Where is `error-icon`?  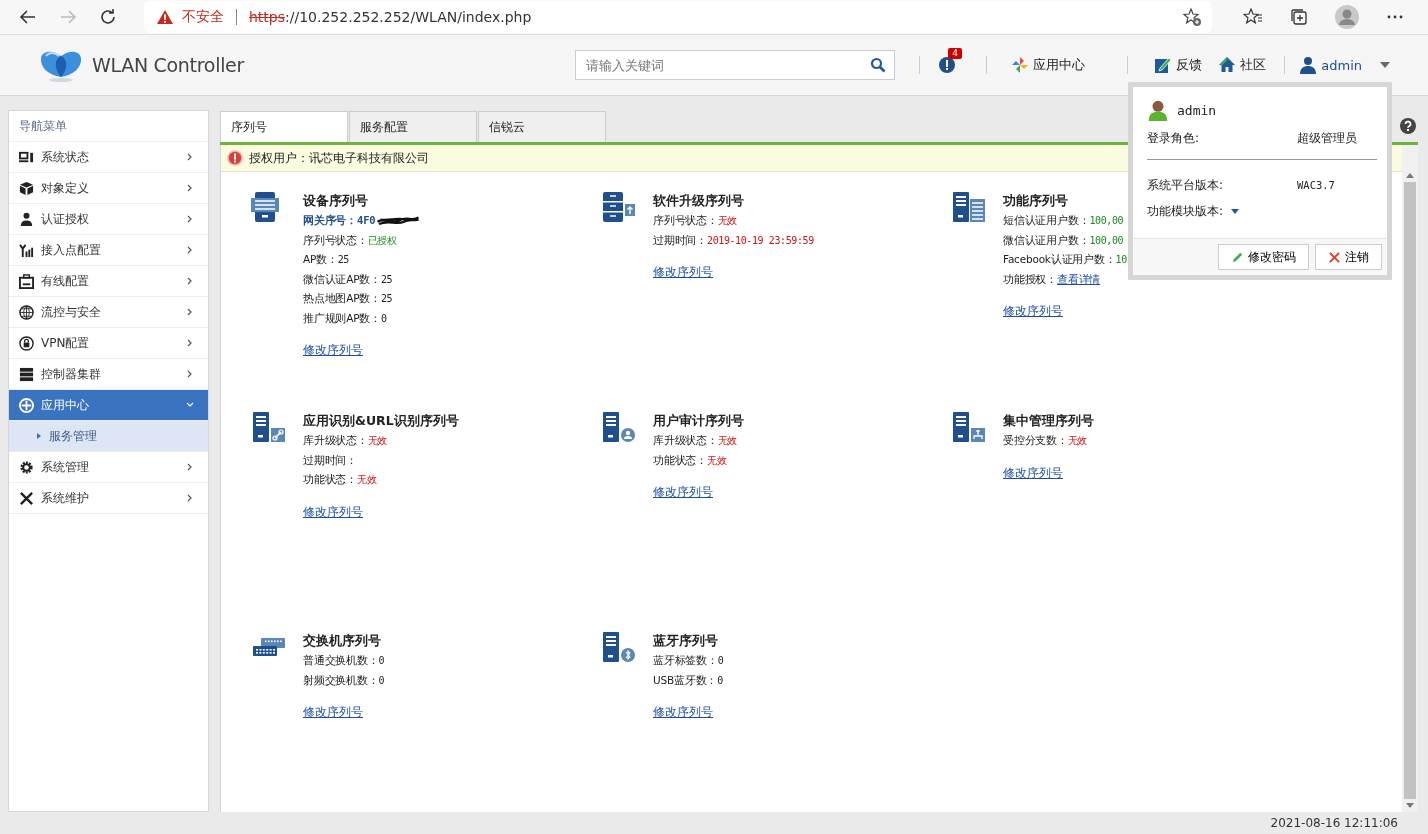
error-icon is located at coordinates (235, 158).